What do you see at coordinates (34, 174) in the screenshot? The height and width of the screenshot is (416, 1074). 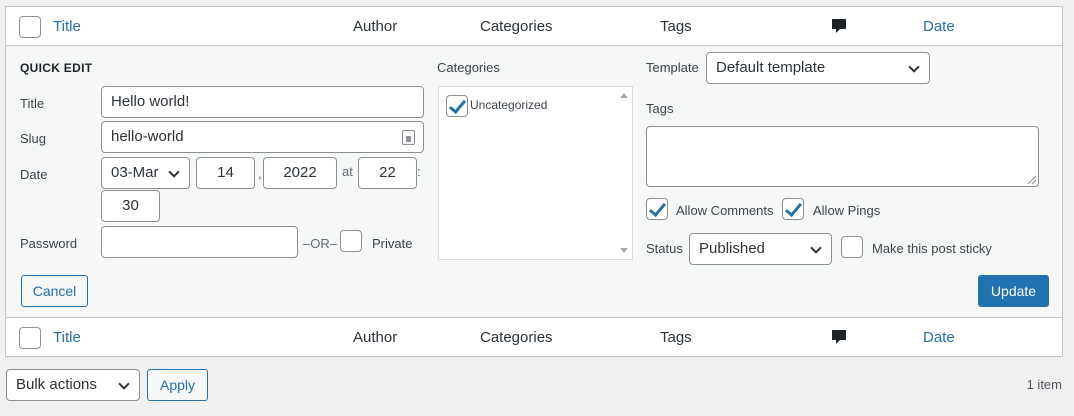 I see `date-label: Date` at bounding box center [34, 174].